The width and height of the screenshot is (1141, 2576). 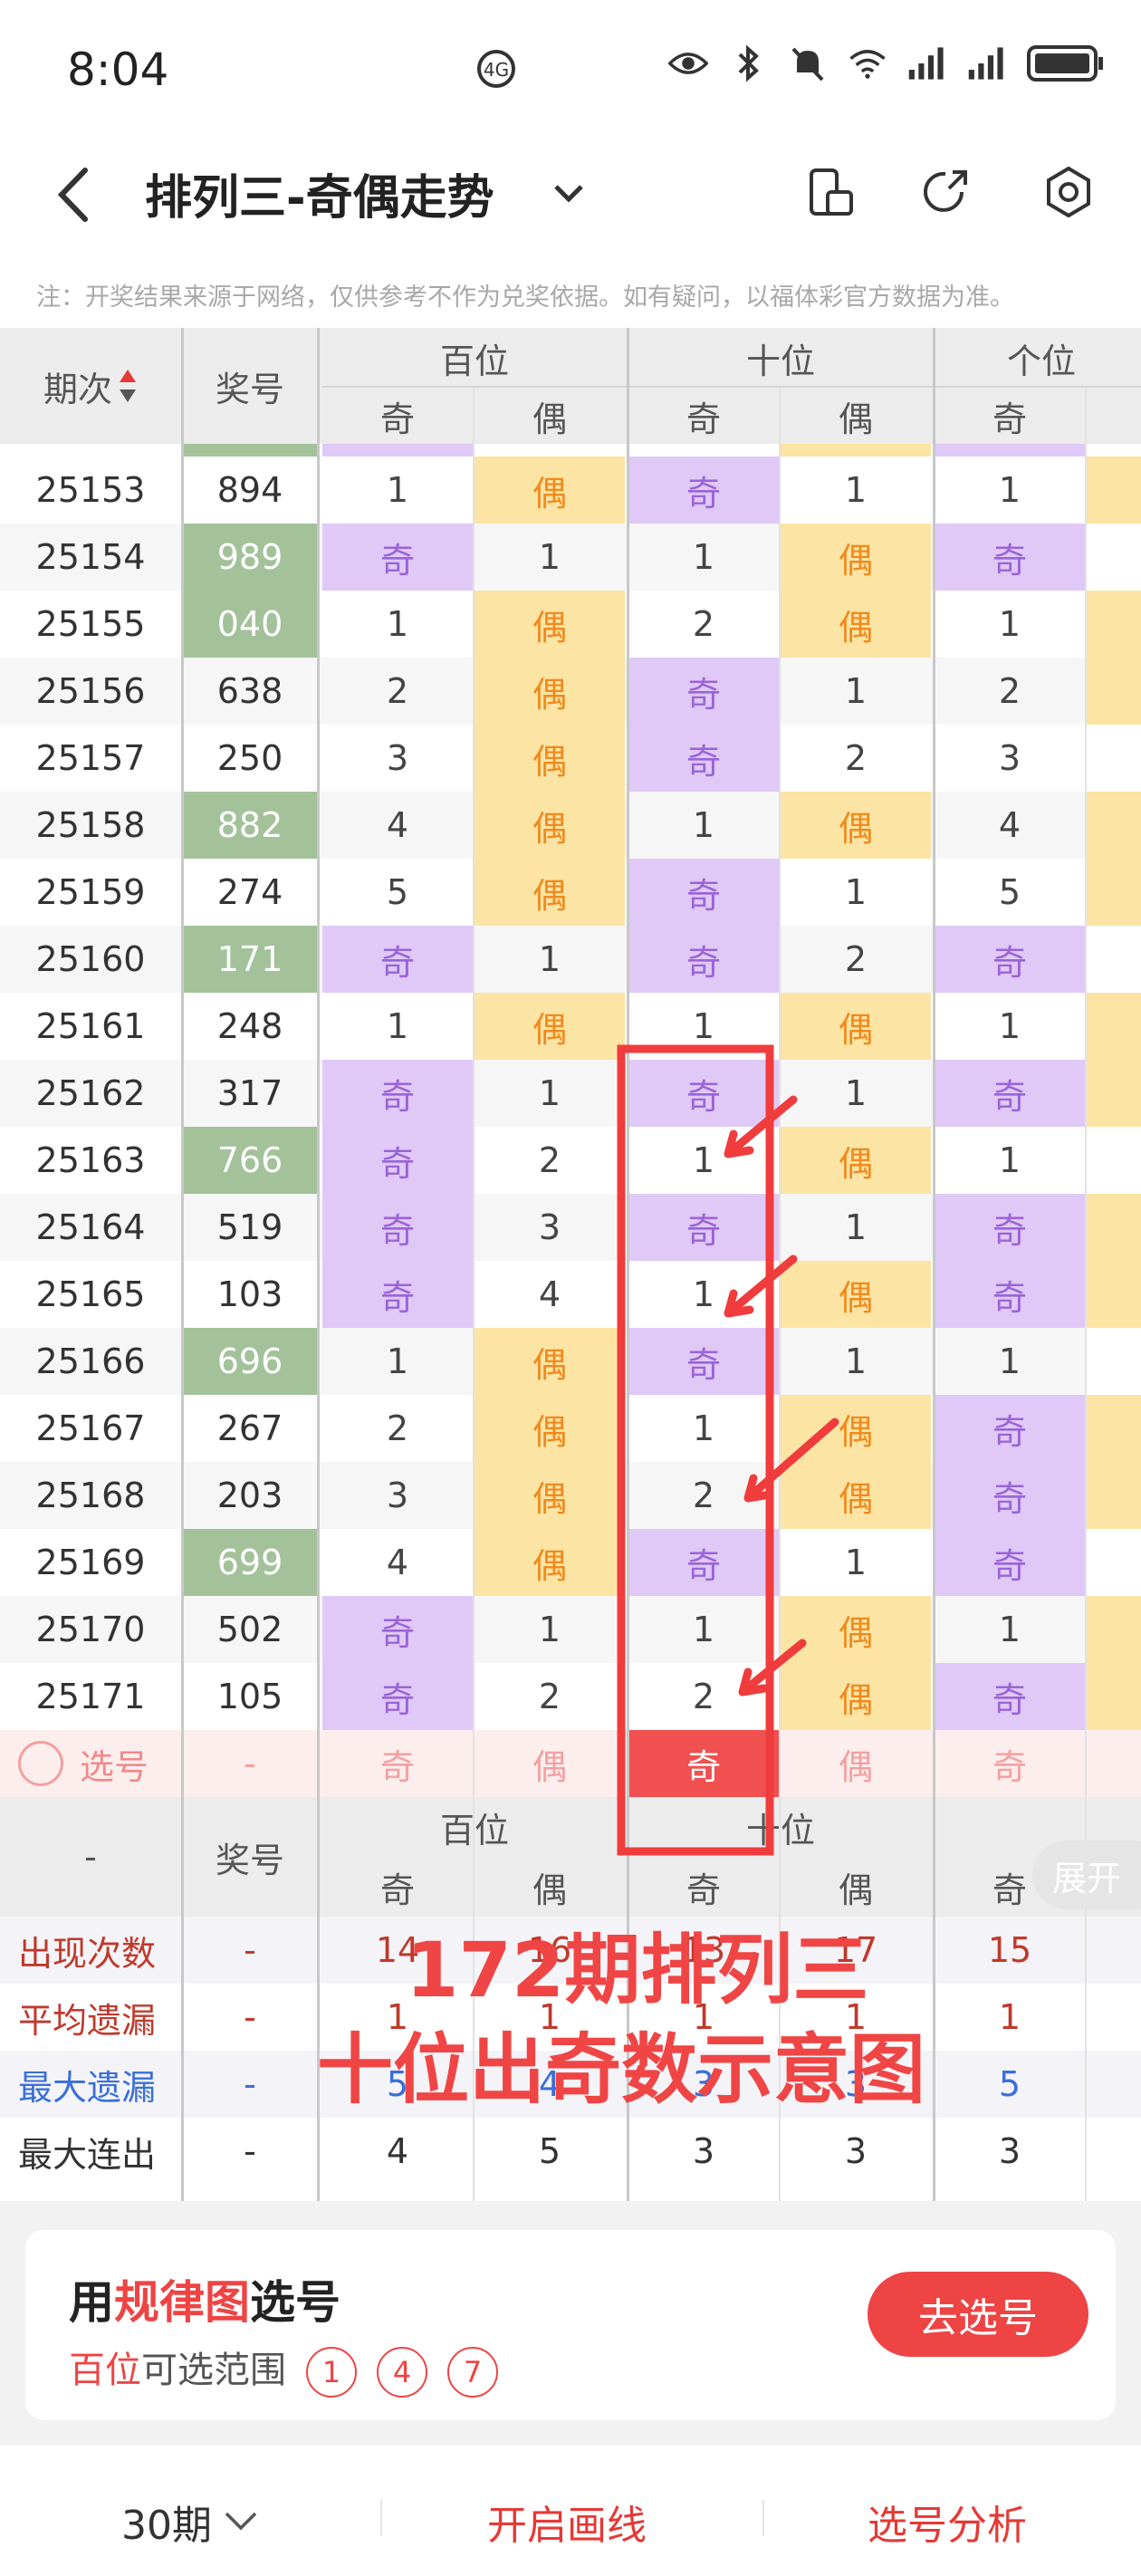 I want to click on bottom-bar: 30期 开启画线 选号分析, so click(x=570, y=2511).